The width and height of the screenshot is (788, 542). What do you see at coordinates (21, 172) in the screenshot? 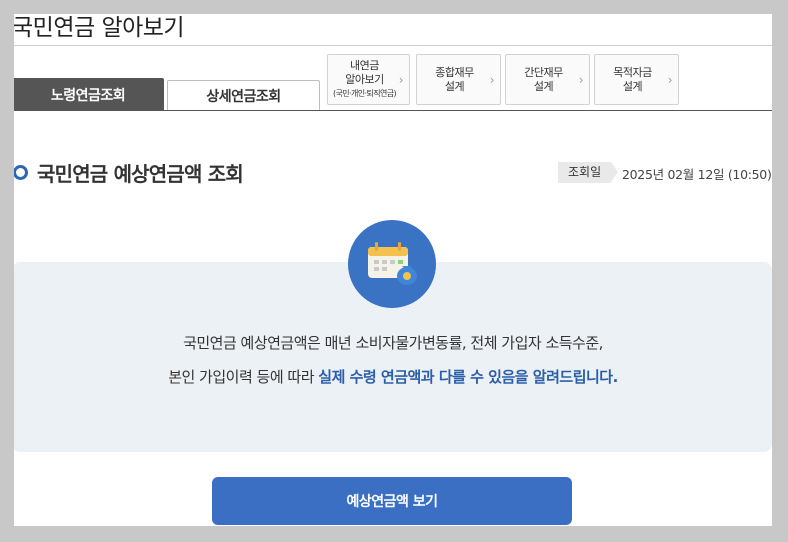
I see `bullet-circle-icon` at bounding box center [21, 172].